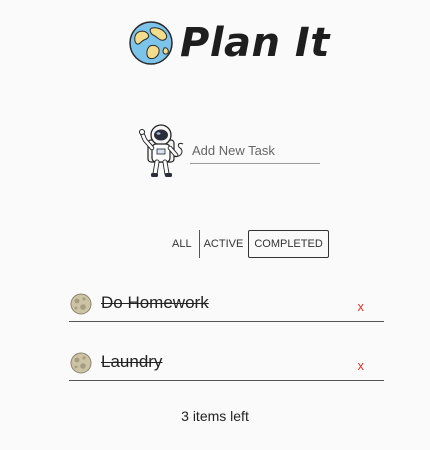  I want to click on filter-all-button: ALL, so click(182, 244).